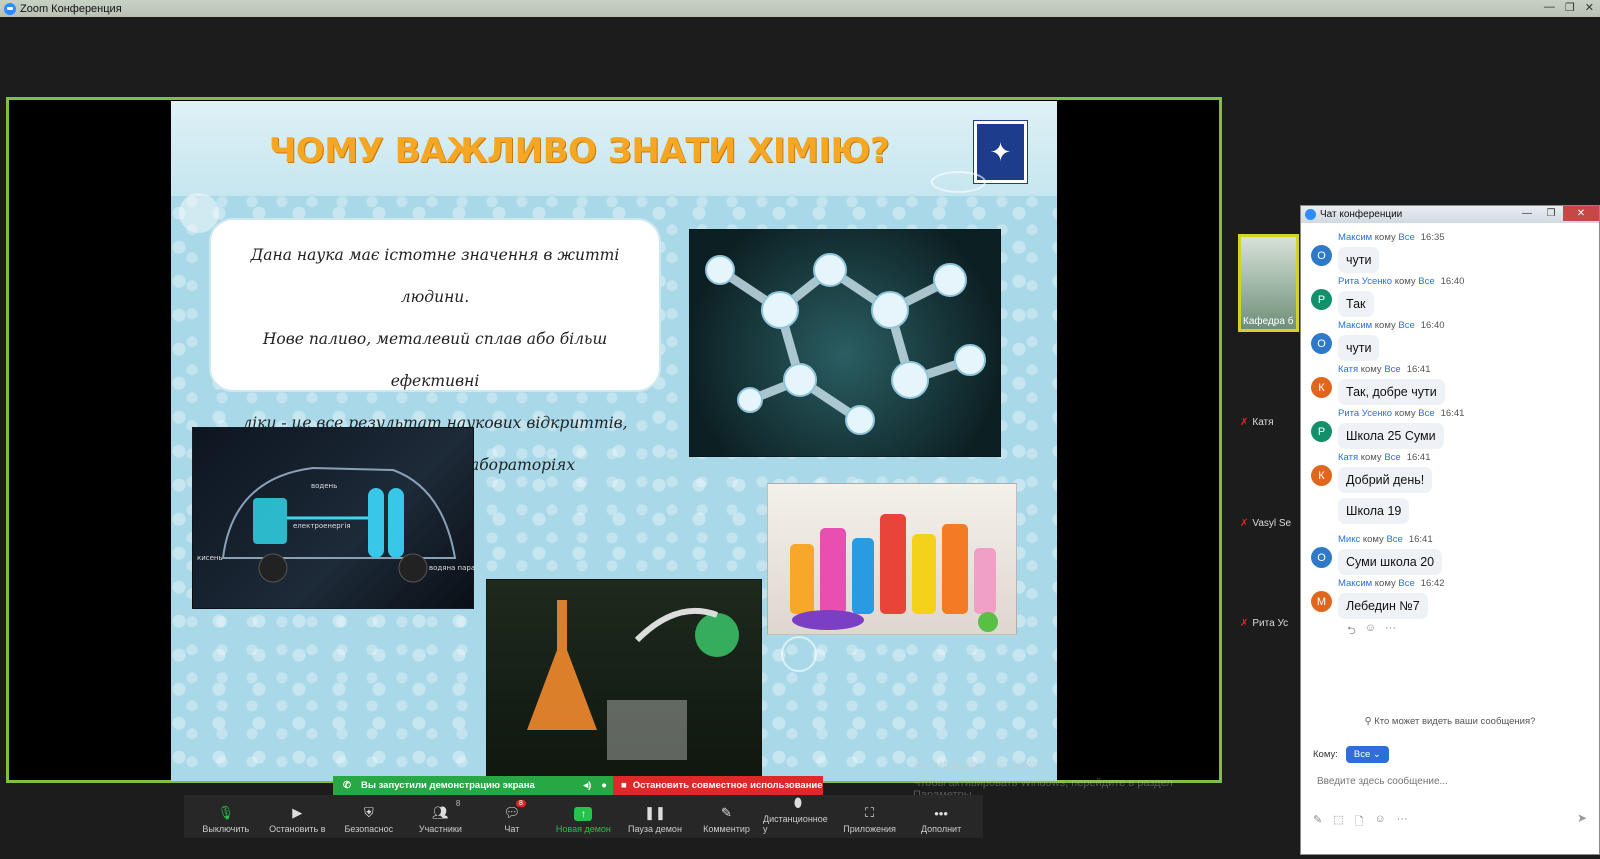 This screenshot has height=859, width=1600. What do you see at coordinates (624, 785) in the screenshot?
I see `stop-icon: ■` at bounding box center [624, 785].